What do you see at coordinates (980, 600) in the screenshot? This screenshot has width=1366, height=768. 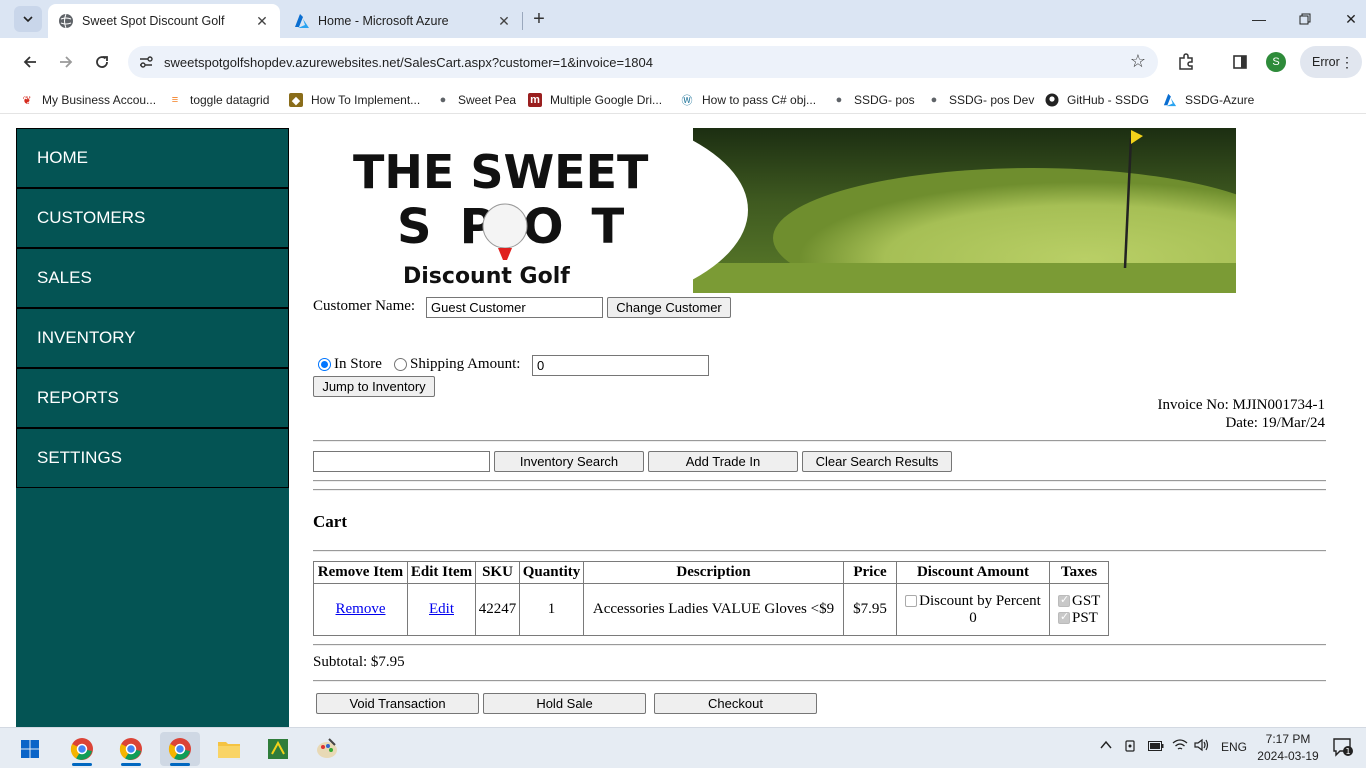 I see `discount-by-percent-label: Discount by Percent` at bounding box center [980, 600].